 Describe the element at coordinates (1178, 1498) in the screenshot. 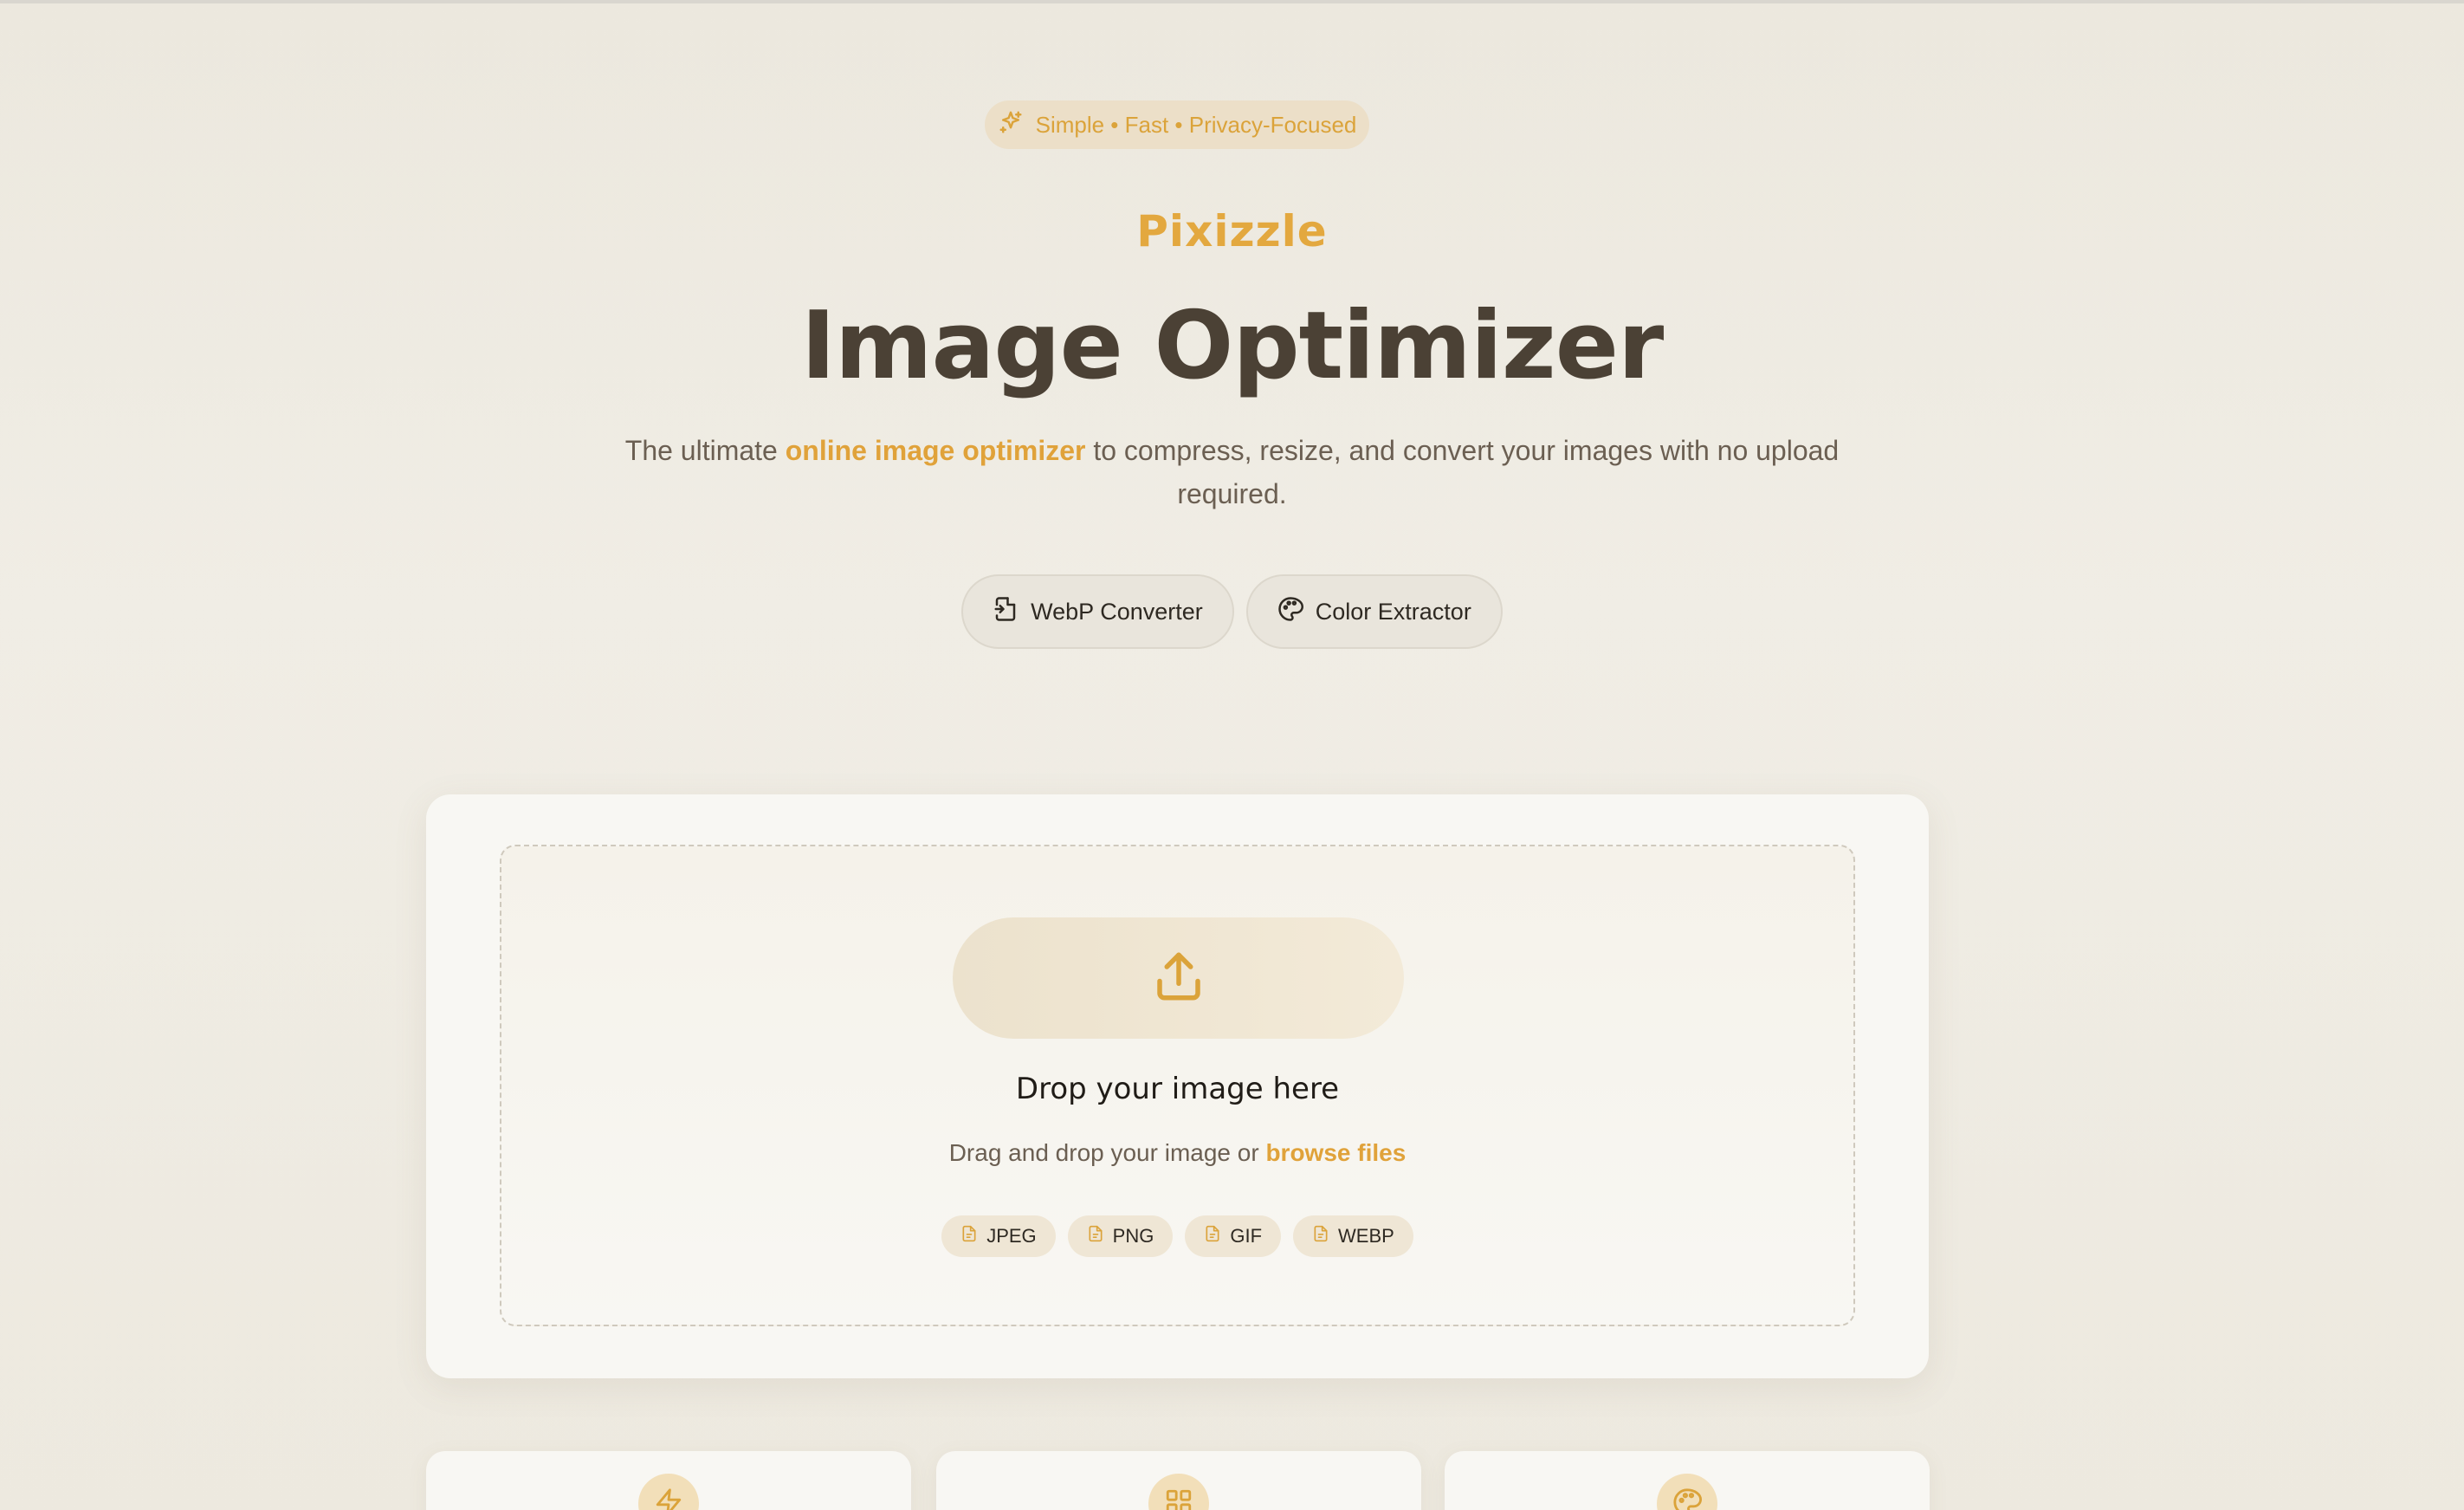

I see `grid-icon` at that location.